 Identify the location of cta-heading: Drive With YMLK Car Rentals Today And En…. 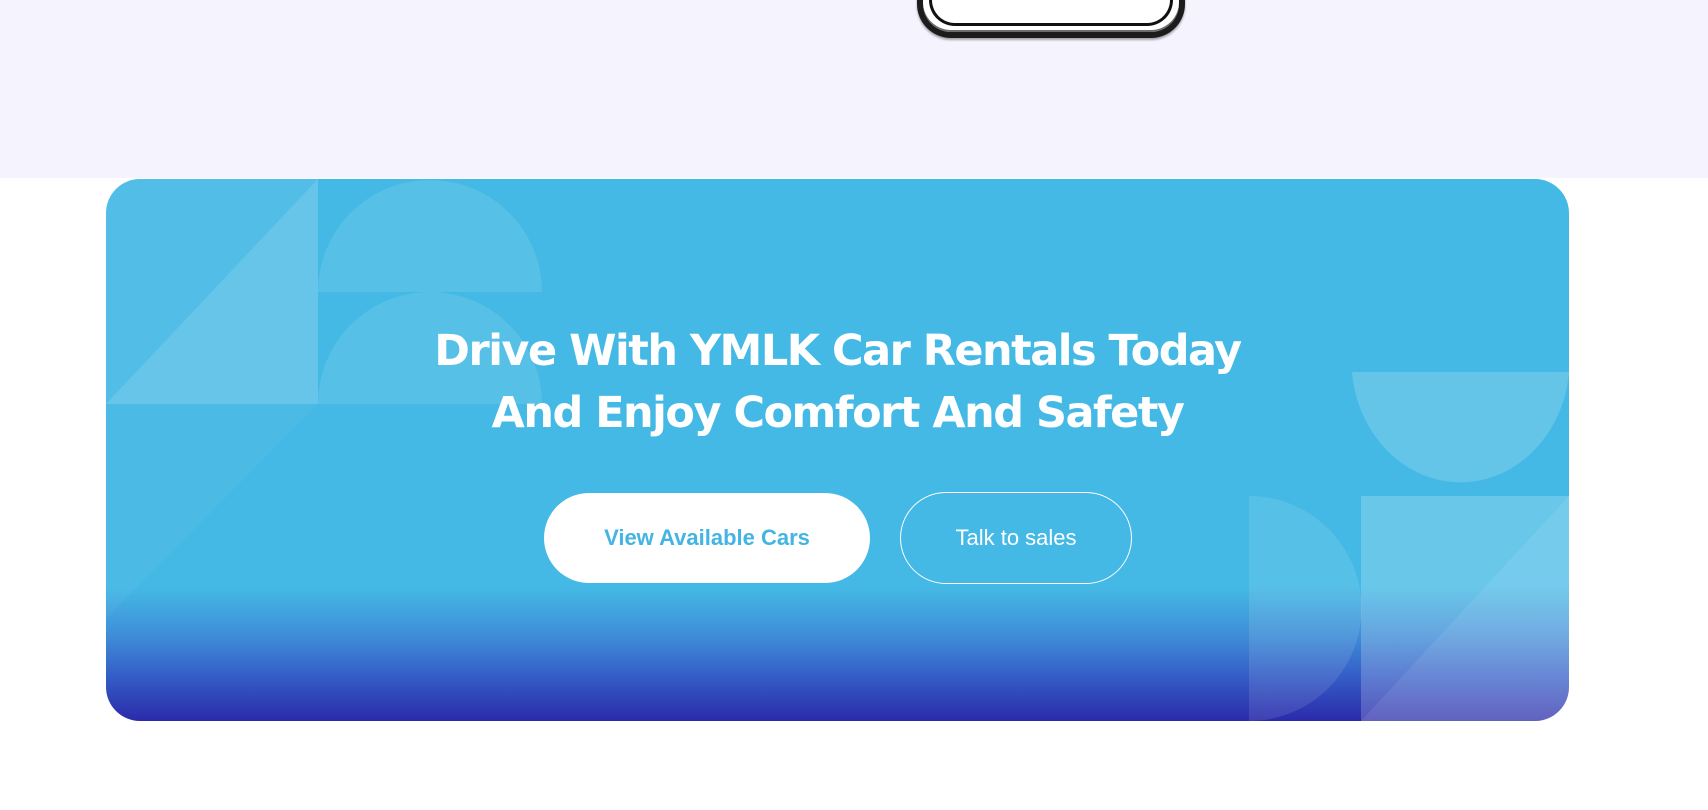
(837, 382).